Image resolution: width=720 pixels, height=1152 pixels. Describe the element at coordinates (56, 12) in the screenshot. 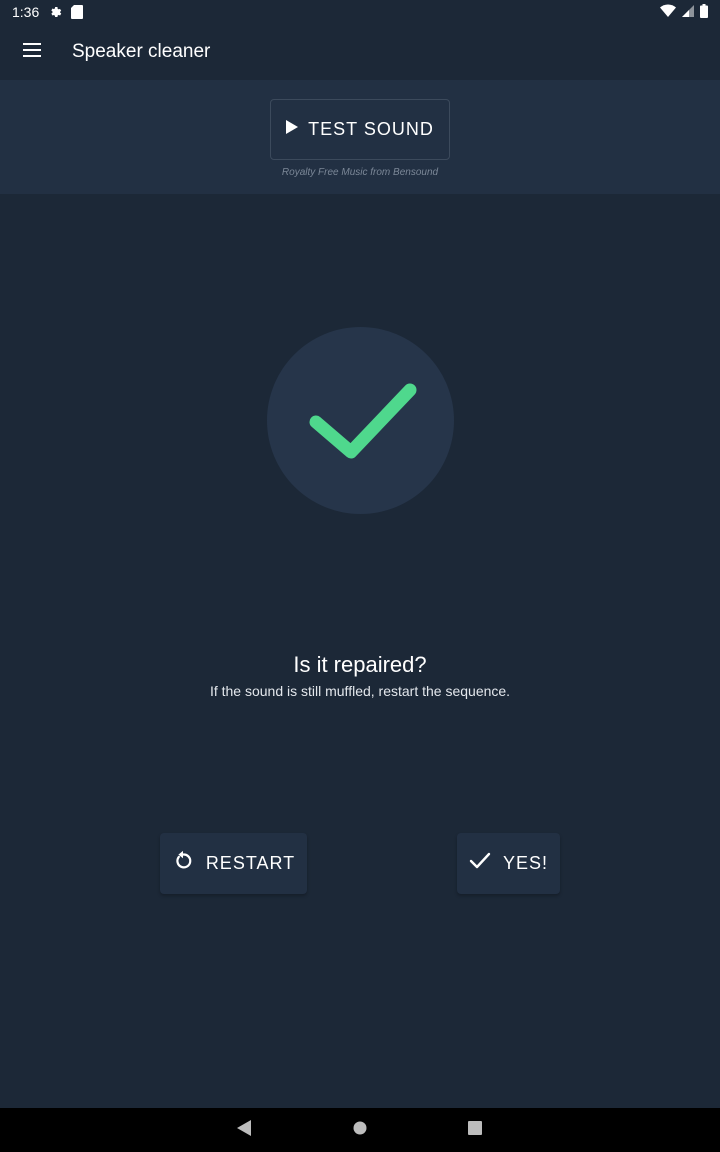

I see `gear-icon` at that location.